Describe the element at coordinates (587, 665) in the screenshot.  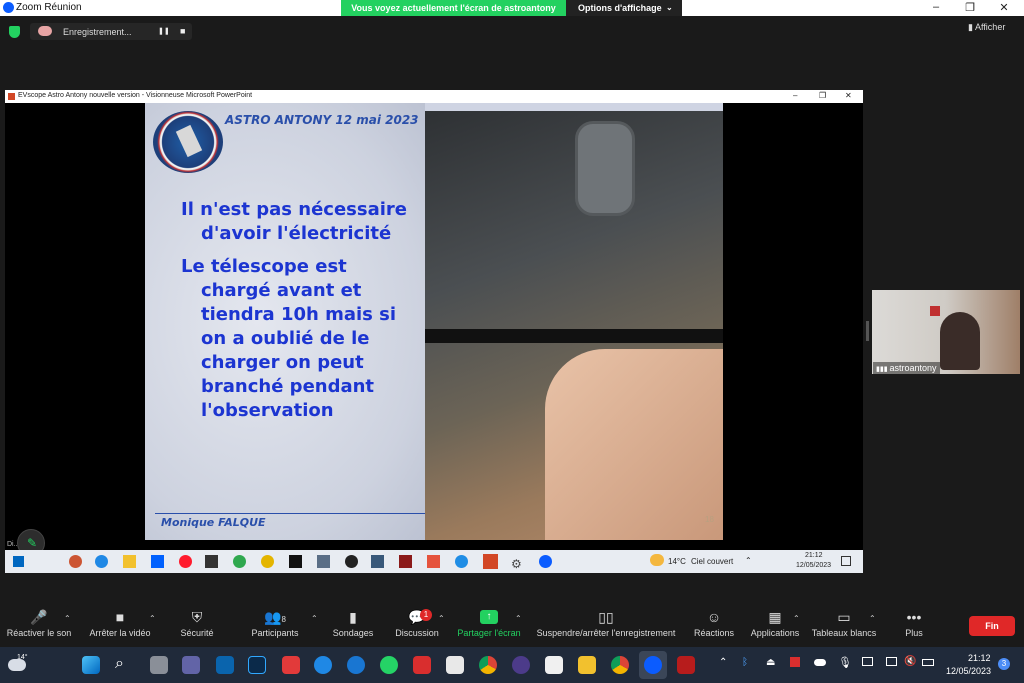
I see `file-explorer-icon` at that location.